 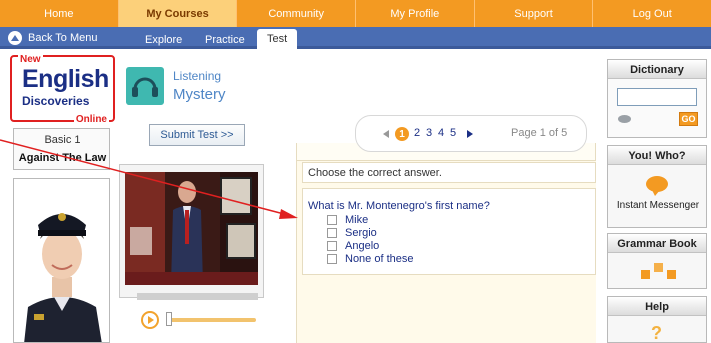 What do you see at coordinates (150, 320) in the screenshot?
I see `play-icon` at bounding box center [150, 320].